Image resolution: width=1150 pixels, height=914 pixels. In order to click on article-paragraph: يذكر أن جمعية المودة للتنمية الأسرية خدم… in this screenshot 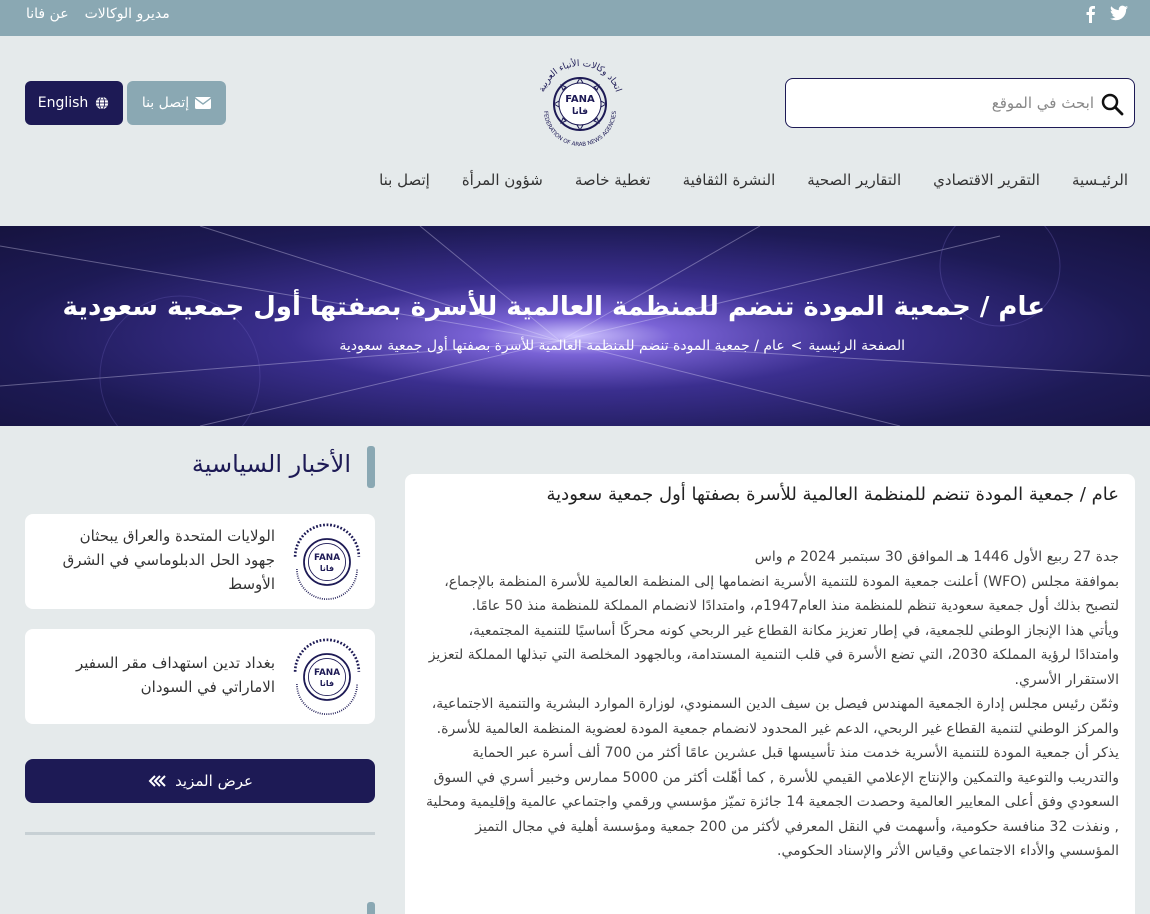, I will do `click(772, 802)`.